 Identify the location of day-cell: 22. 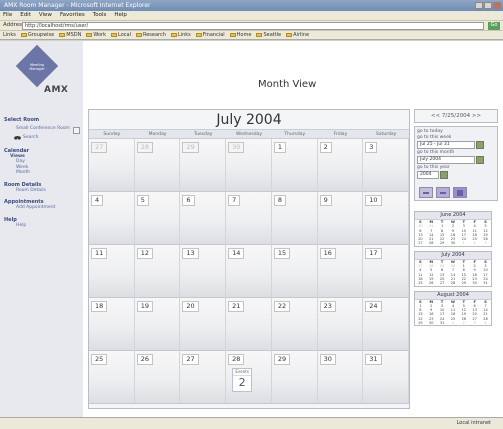
(294, 324).